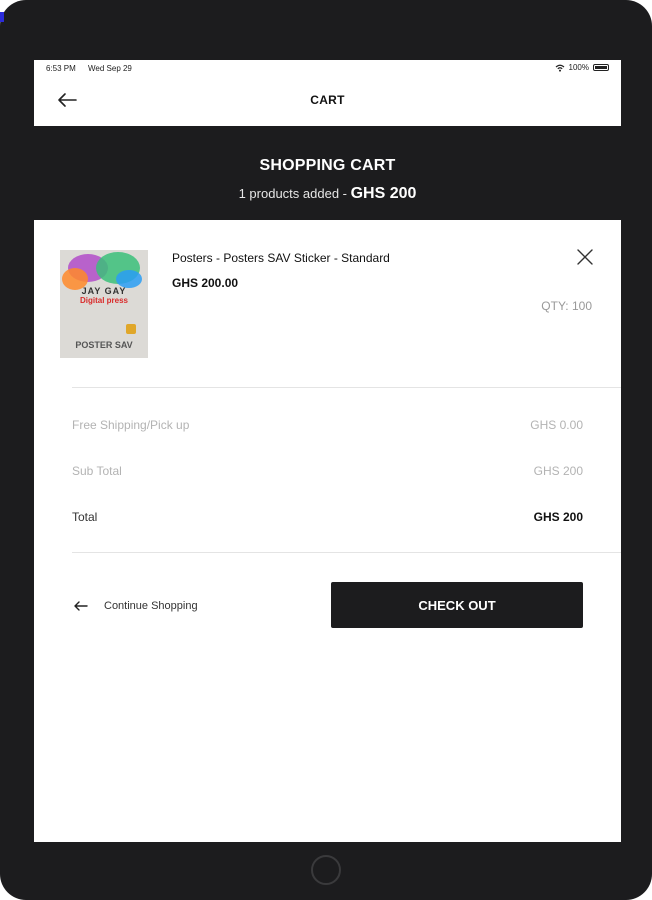  Describe the element at coordinates (327, 165) in the screenshot. I see `banner-title: SHOPPING CART` at that location.